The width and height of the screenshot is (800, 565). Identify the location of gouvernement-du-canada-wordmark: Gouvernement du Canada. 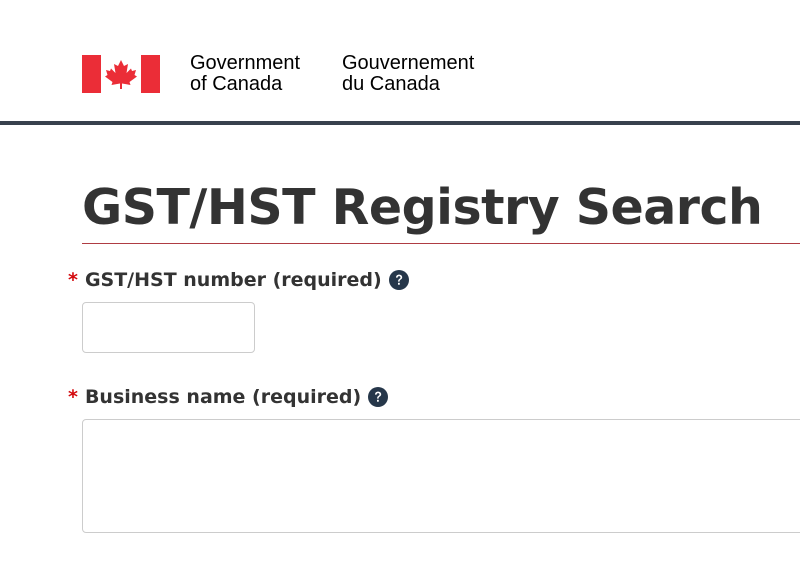
(408, 74).